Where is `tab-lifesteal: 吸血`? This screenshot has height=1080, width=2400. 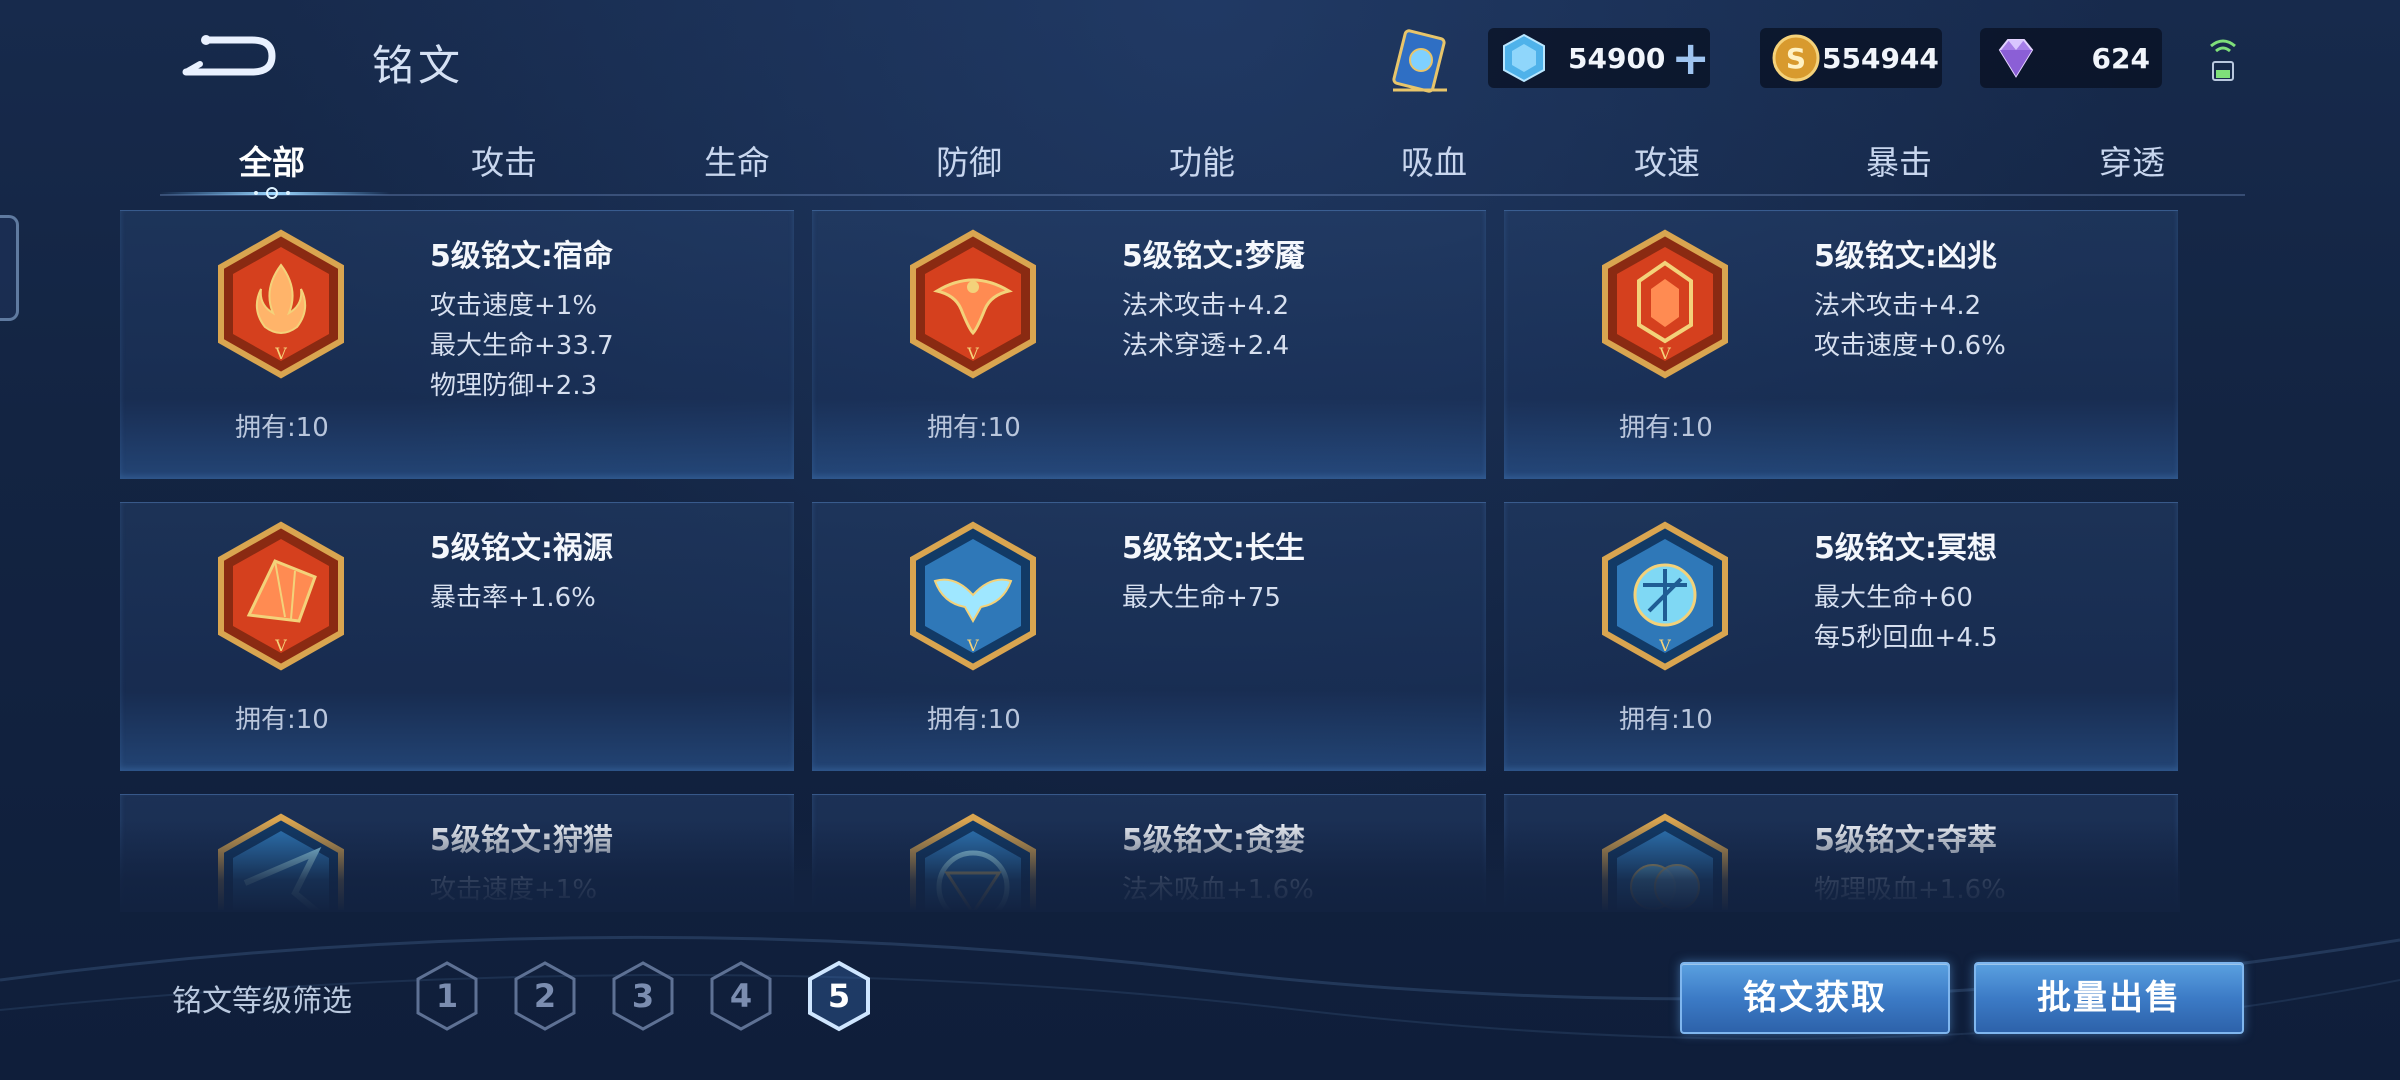 tab-lifesteal: 吸血 is located at coordinates (1434, 160).